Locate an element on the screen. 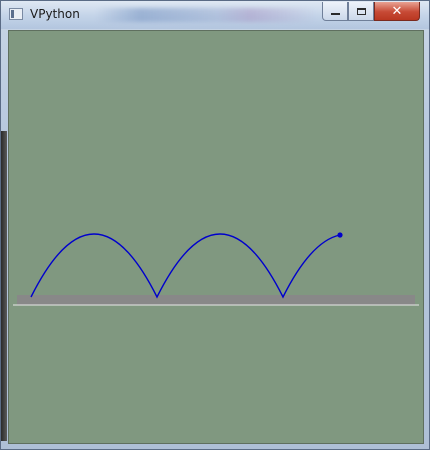  title-bar: VPython ✕ is located at coordinates (215, 15).